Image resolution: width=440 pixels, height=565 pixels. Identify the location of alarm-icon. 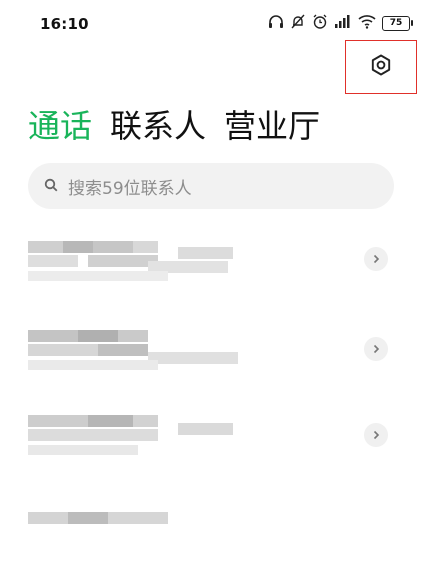
(320, 23).